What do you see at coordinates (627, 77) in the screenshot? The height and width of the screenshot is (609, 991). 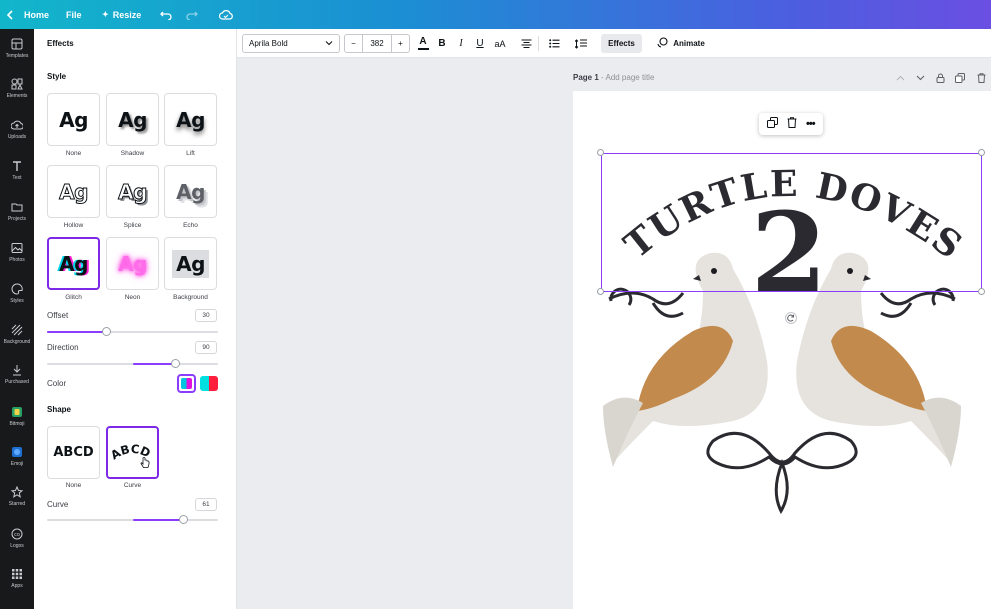 I see `page-title-input: - Add page title` at bounding box center [627, 77].